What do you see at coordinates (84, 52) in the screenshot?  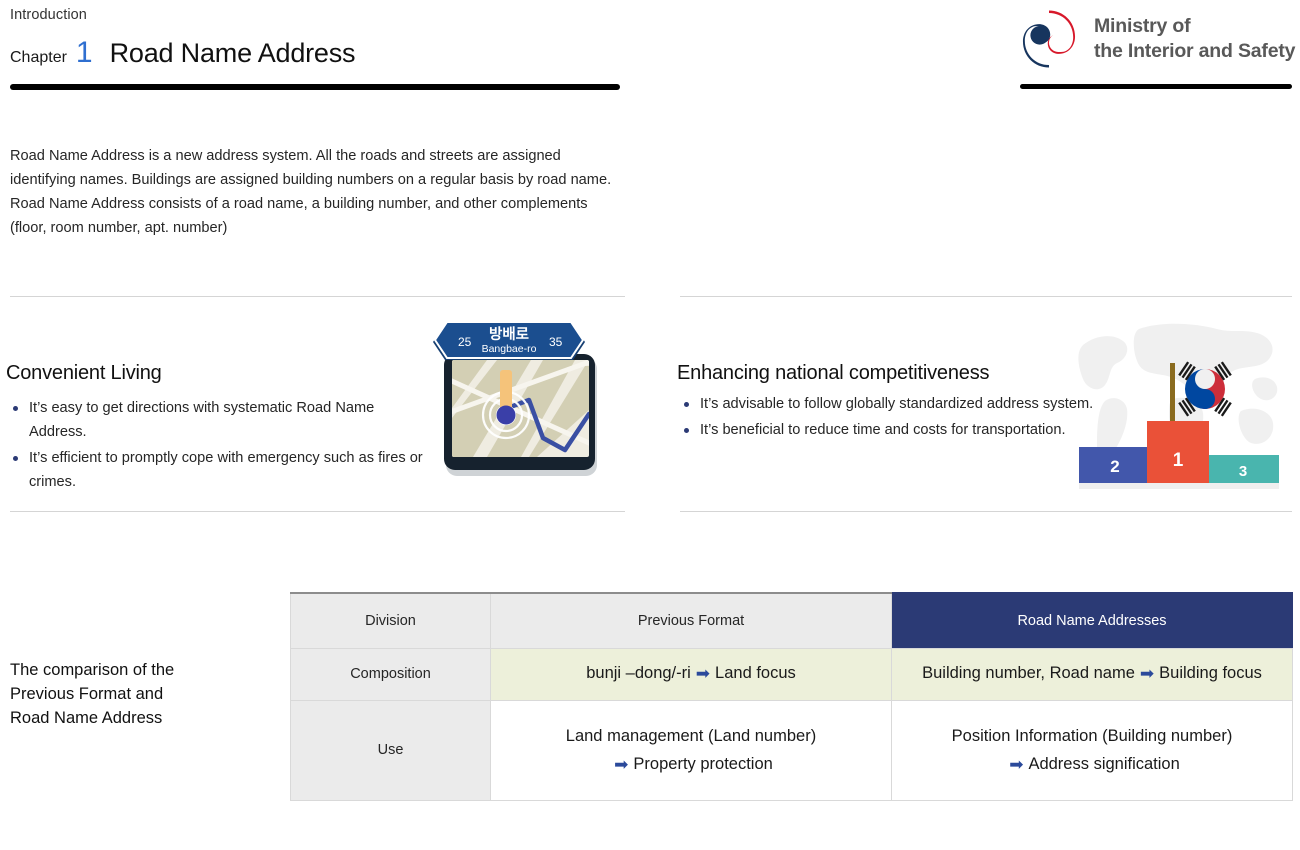 I see `chapter-number: 1` at bounding box center [84, 52].